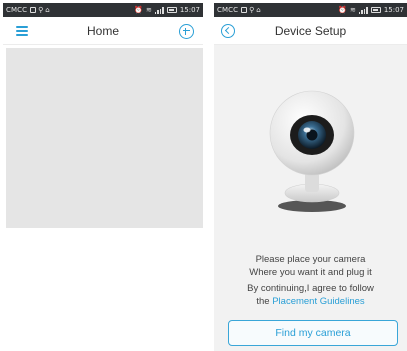  I want to click on guidelines-line: the Placement Guidelines, so click(310, 302).